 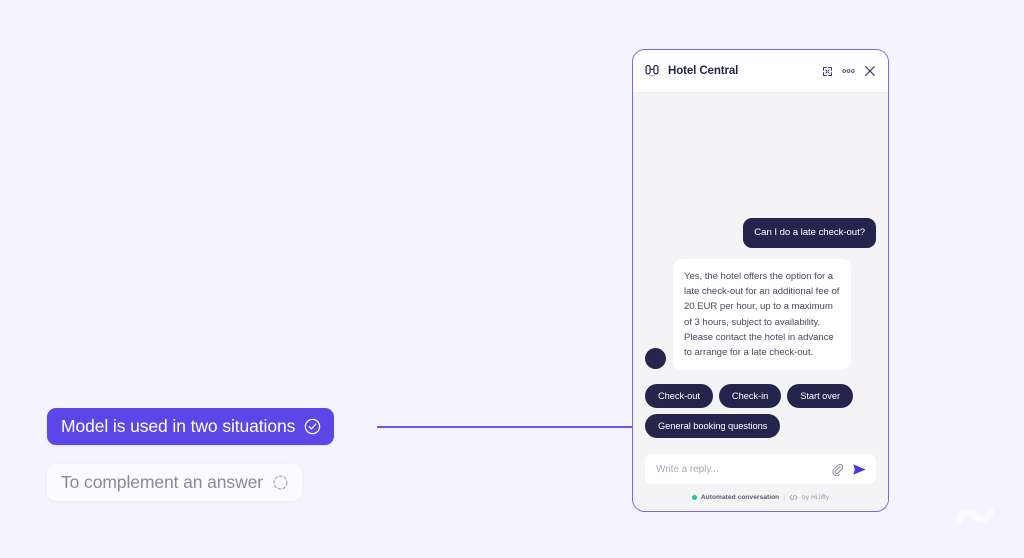 I want to click on automated-conversation-label: Automated conversation, so click(x=740, y=497).